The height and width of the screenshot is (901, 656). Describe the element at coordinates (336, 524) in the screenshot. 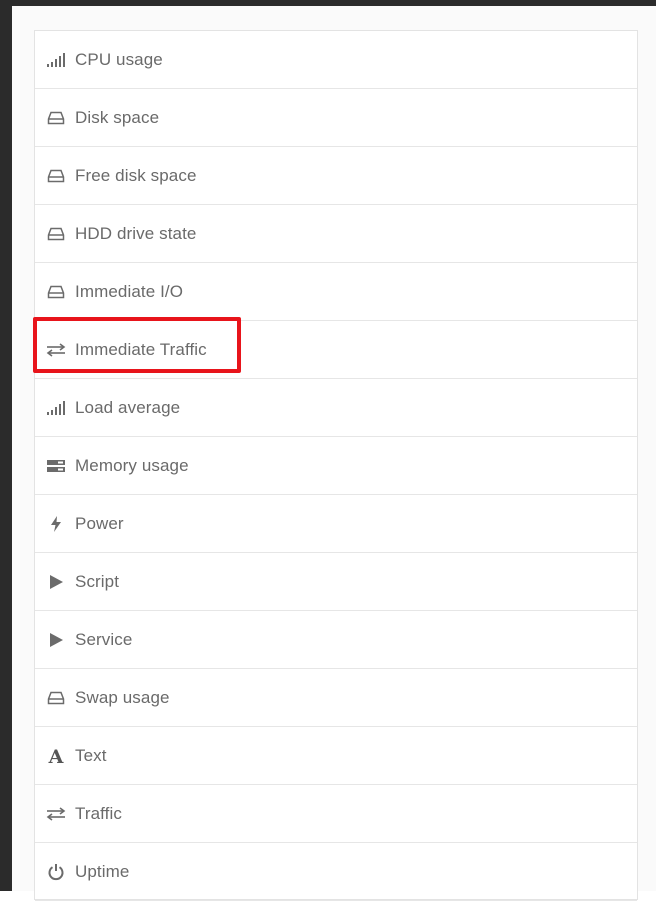

I see `list-item-power: Power` at that location.